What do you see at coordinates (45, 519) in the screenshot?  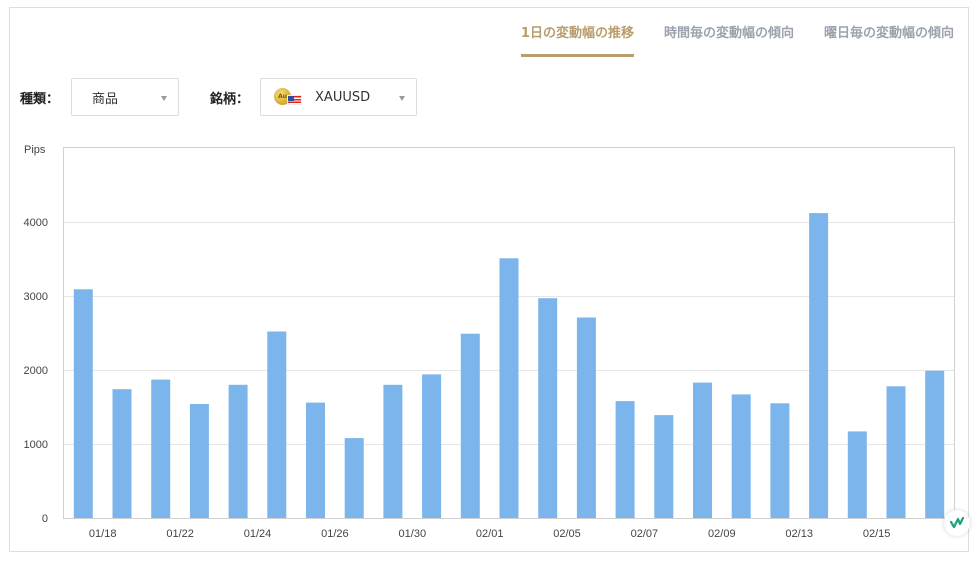 I see `y-tick-label: 0` at bounding box center [45, 519].